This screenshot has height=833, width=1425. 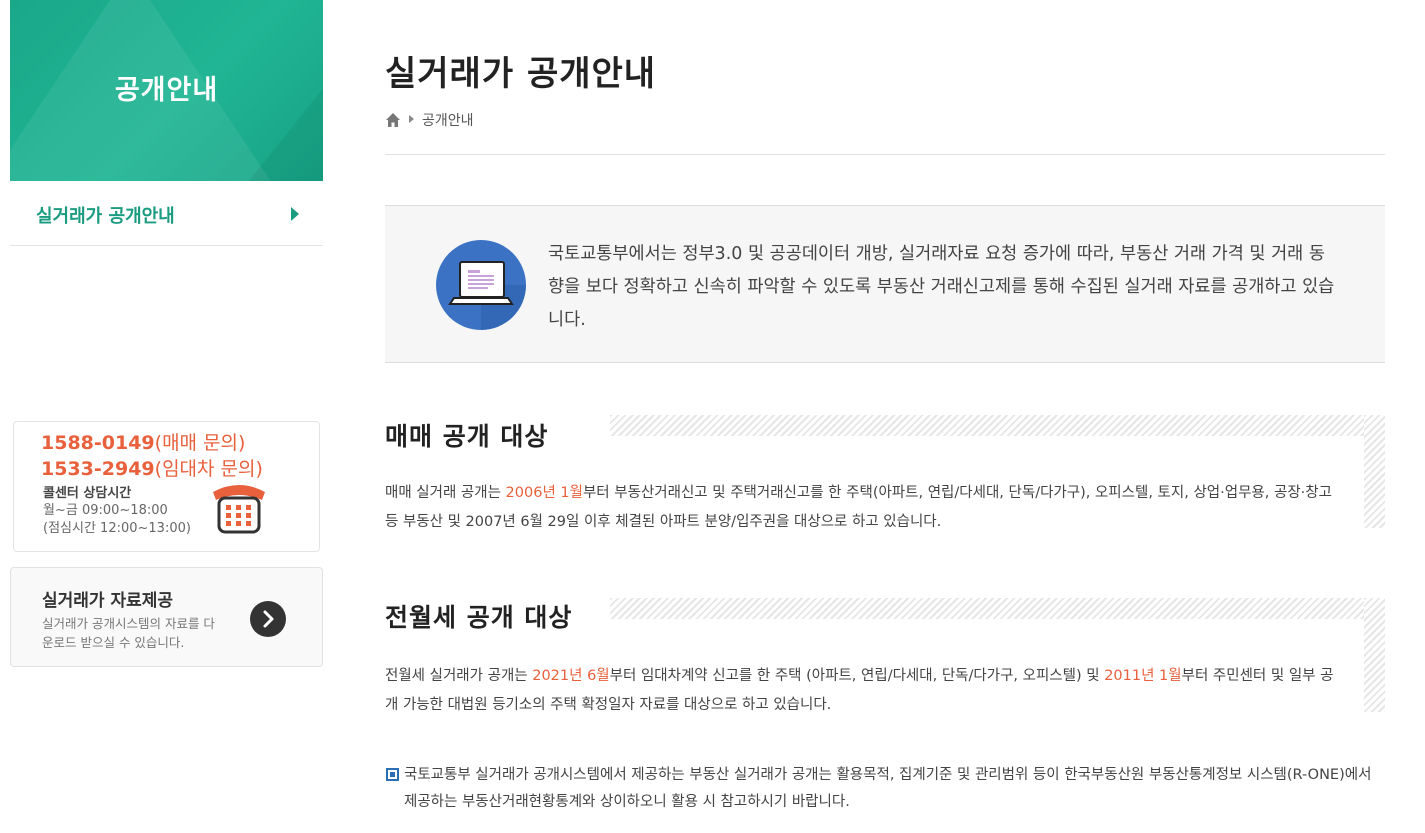 What do you see at coordinates (105, 216) in the screenshot?
I see `sidebar-item-label: 실거래가 공개안내` at bounding box center [105, 216].